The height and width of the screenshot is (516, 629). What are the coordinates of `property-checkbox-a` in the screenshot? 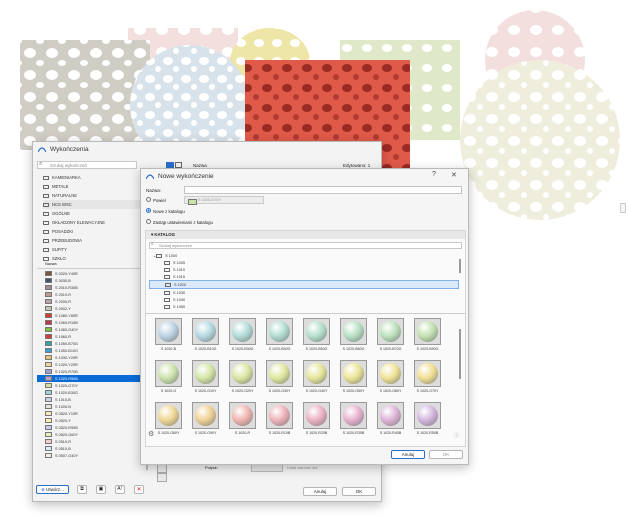 It's located at (162, 468).